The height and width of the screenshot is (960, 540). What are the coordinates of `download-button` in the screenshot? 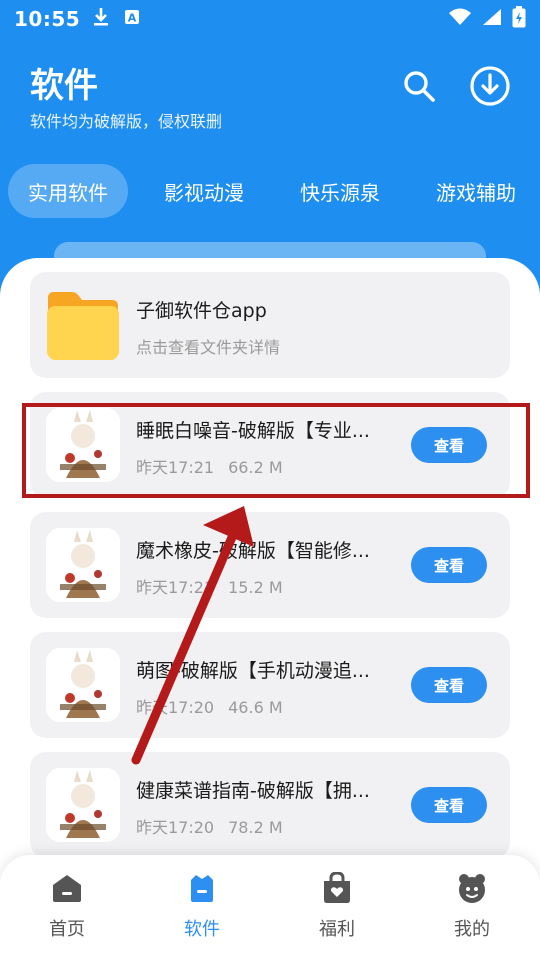 It's located at (490, 88).